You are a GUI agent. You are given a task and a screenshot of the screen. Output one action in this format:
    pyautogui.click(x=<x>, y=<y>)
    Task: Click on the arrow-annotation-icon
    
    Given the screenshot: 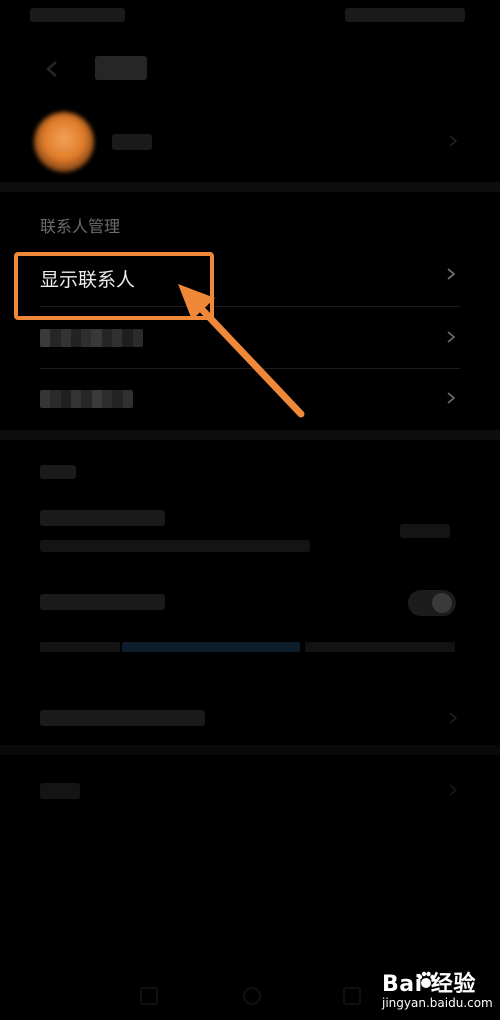 What is the action you would take?
    pyautogui.click(x=241, y=351)
    